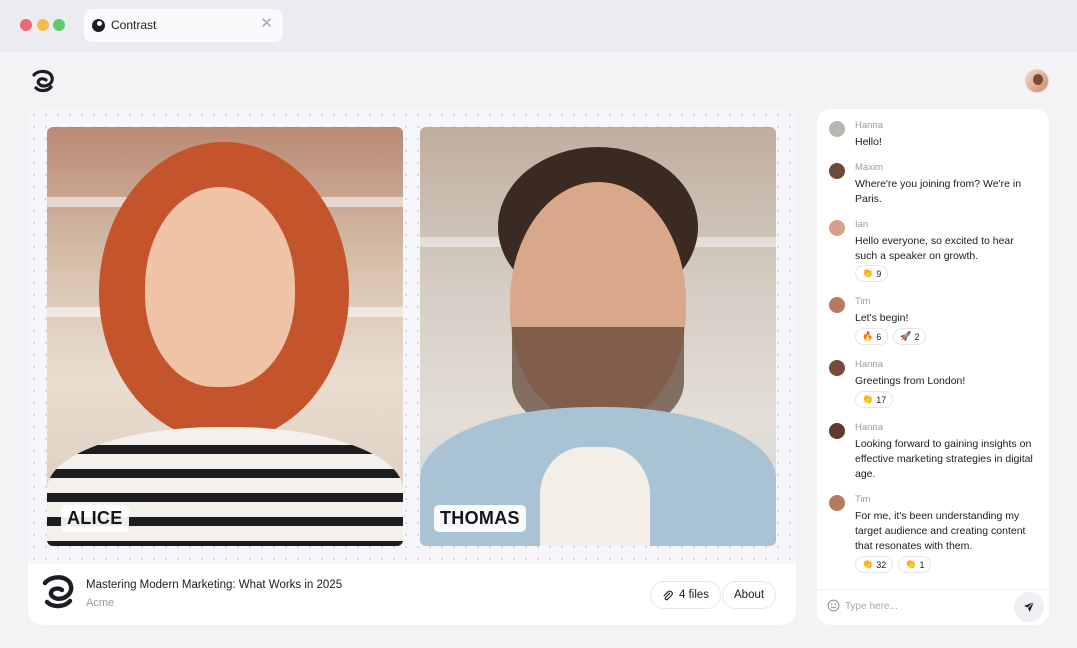 This screenshot has height=648, width=1077. What do you see at coordinates (595, 496) in the screenshot?
I see `participant-tshirt` at bounding box center [595, 496].